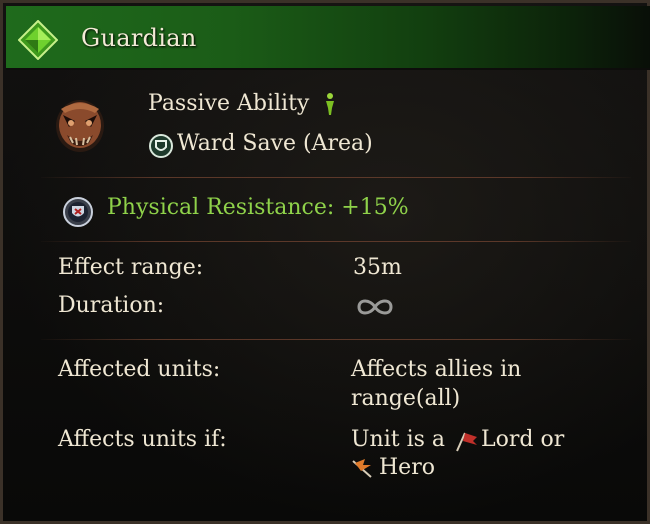  What do you see at coordinates (229, 103) in the screenshot?
I see `ability-type-label: Passive Ability` at bounding box center [229, 103].